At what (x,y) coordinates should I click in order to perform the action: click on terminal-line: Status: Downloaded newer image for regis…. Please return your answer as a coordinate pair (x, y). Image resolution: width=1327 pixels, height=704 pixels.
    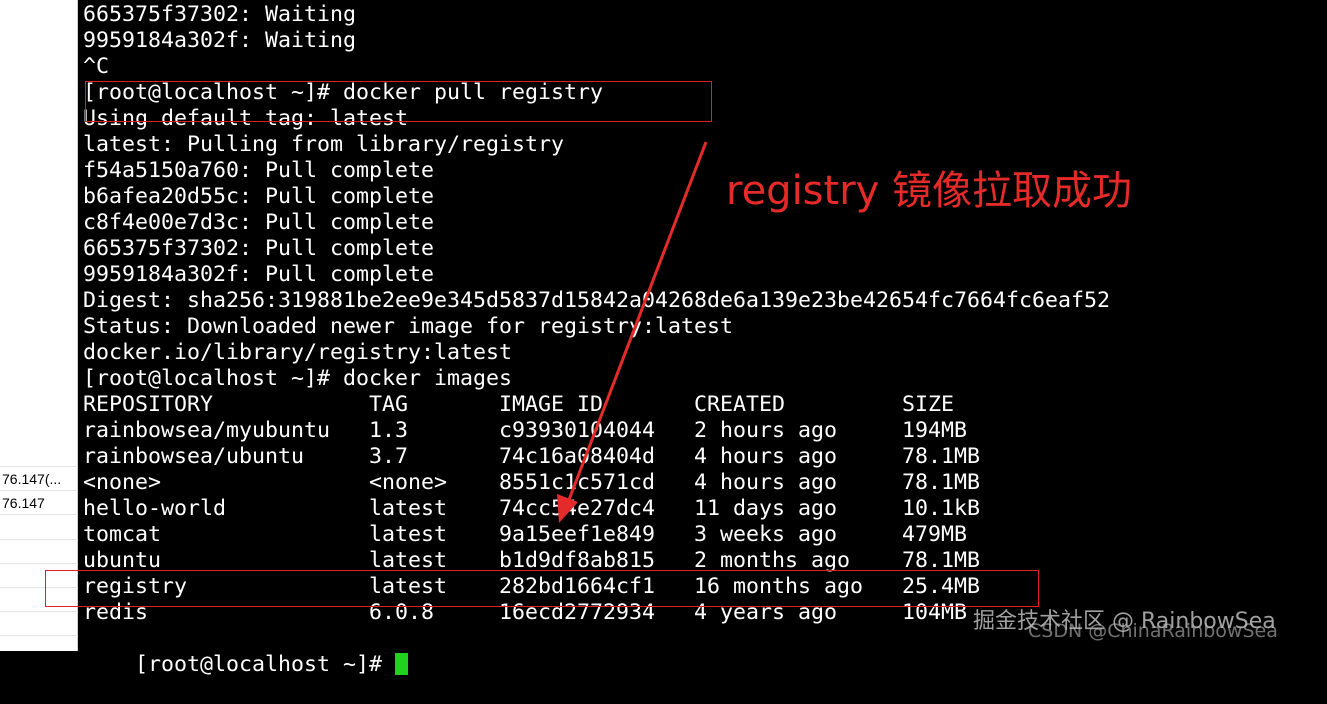
    Looking at the image, I should click on (408, 326).